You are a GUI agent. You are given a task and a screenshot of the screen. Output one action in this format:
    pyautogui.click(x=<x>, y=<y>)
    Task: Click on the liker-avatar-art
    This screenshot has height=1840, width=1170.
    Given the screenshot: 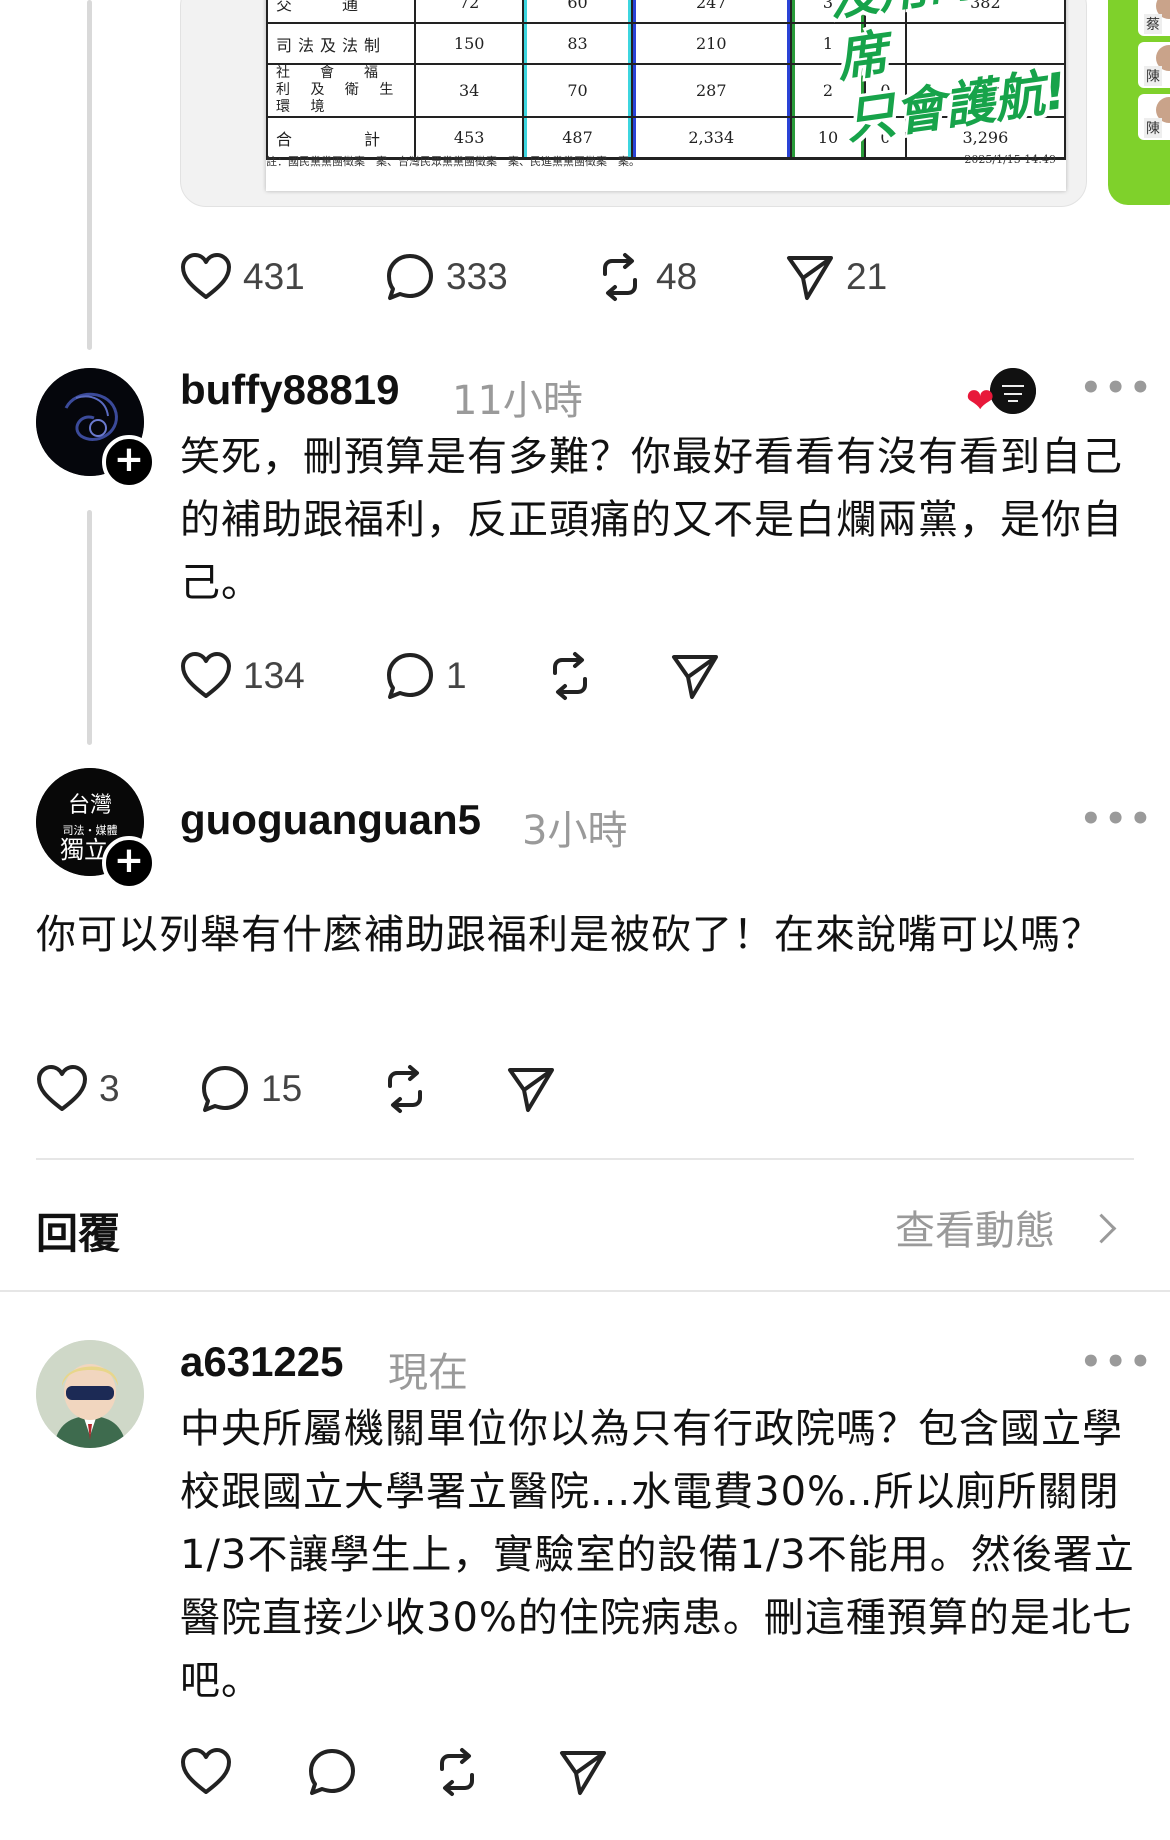 What is the action you would take?
    pyautogui.click(x=1013, y=391)
    